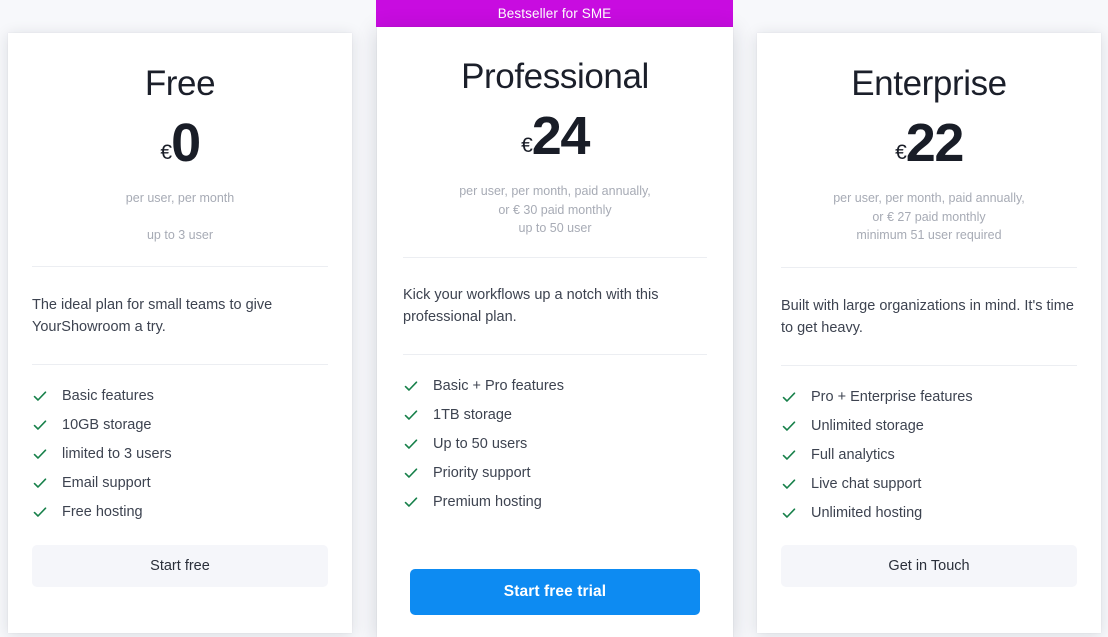 This screenshot has width=1108, height=637. Describe the element at coordinates (929, 513) in the screenshot. I see `list-item: Unlimited hosting` at that location.